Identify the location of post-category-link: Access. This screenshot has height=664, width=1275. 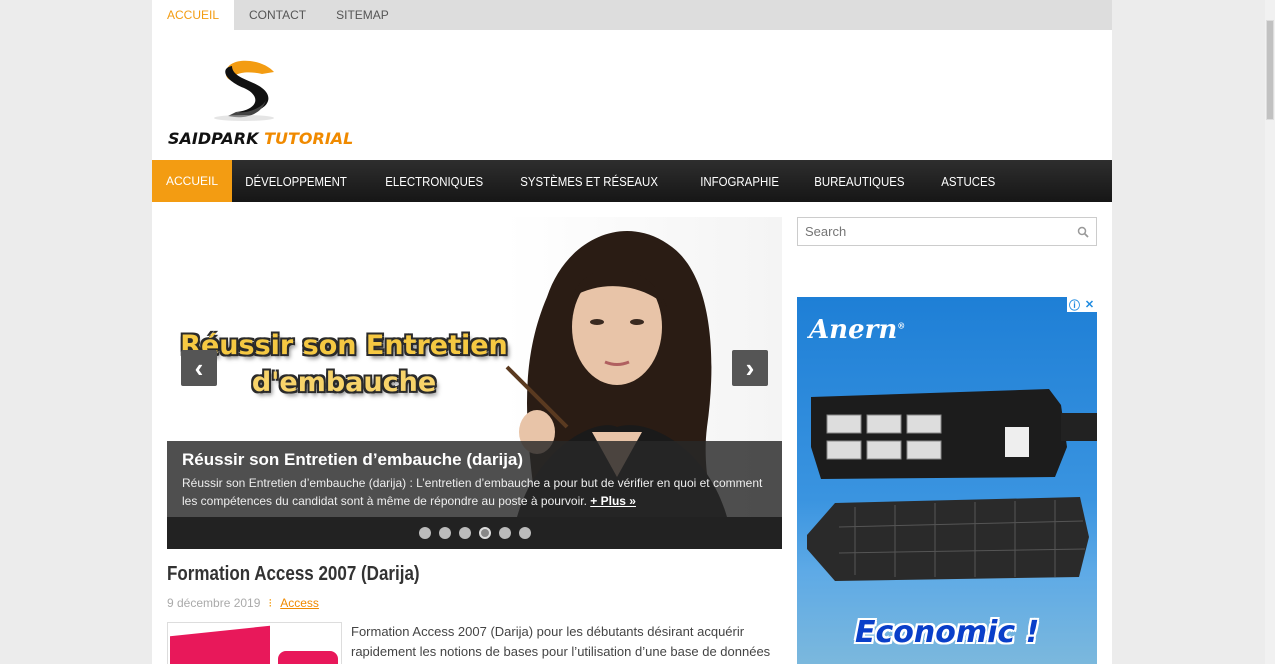
(299, 603).